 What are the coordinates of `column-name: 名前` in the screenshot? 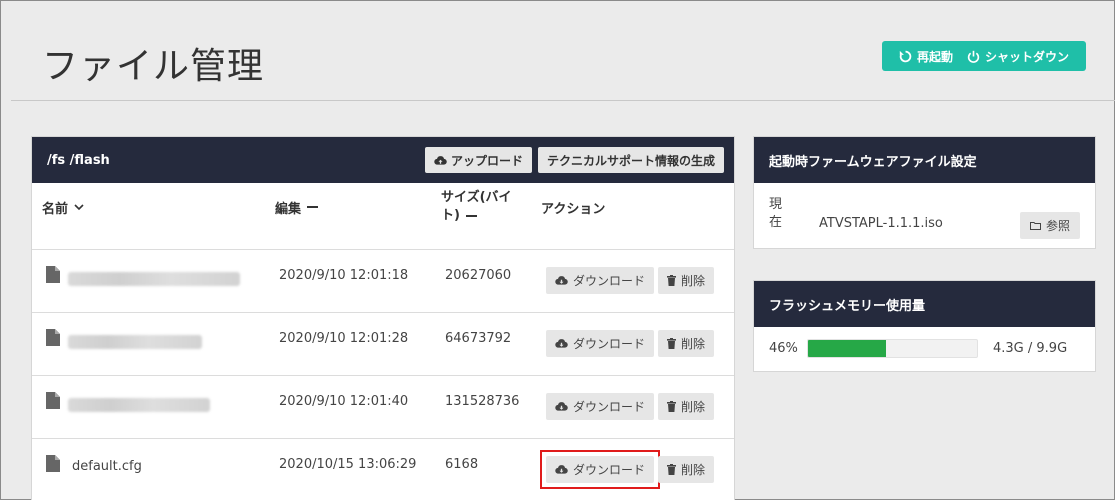 It's located at (63, 207).